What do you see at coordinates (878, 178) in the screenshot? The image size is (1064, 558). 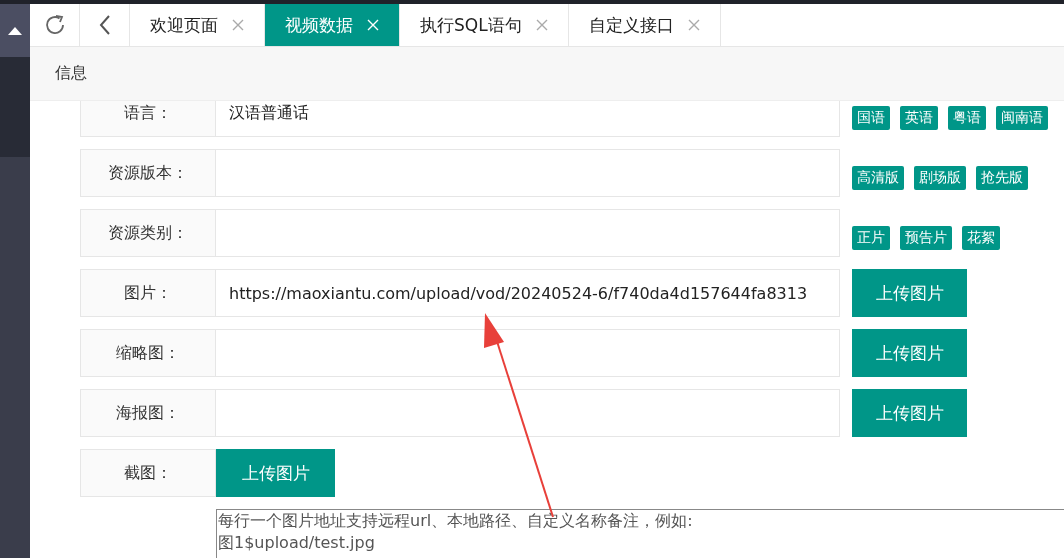 I see `tag: 高清版` at bounding box center [878, 178].